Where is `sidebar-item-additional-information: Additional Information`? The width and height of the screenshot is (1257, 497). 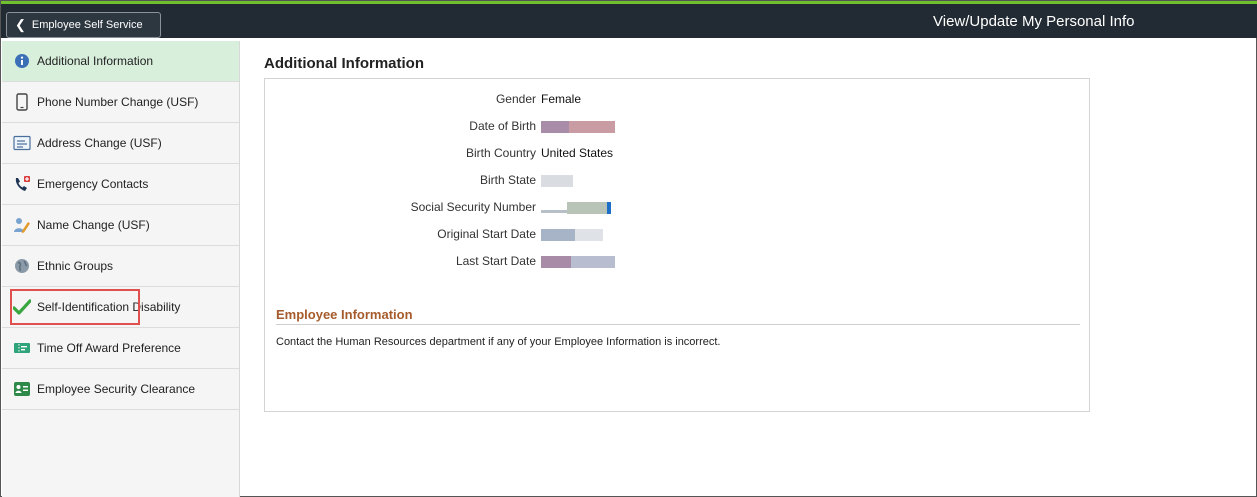 sidebar-item-additional-information: Additional Information is located at coordinates (120, 61).